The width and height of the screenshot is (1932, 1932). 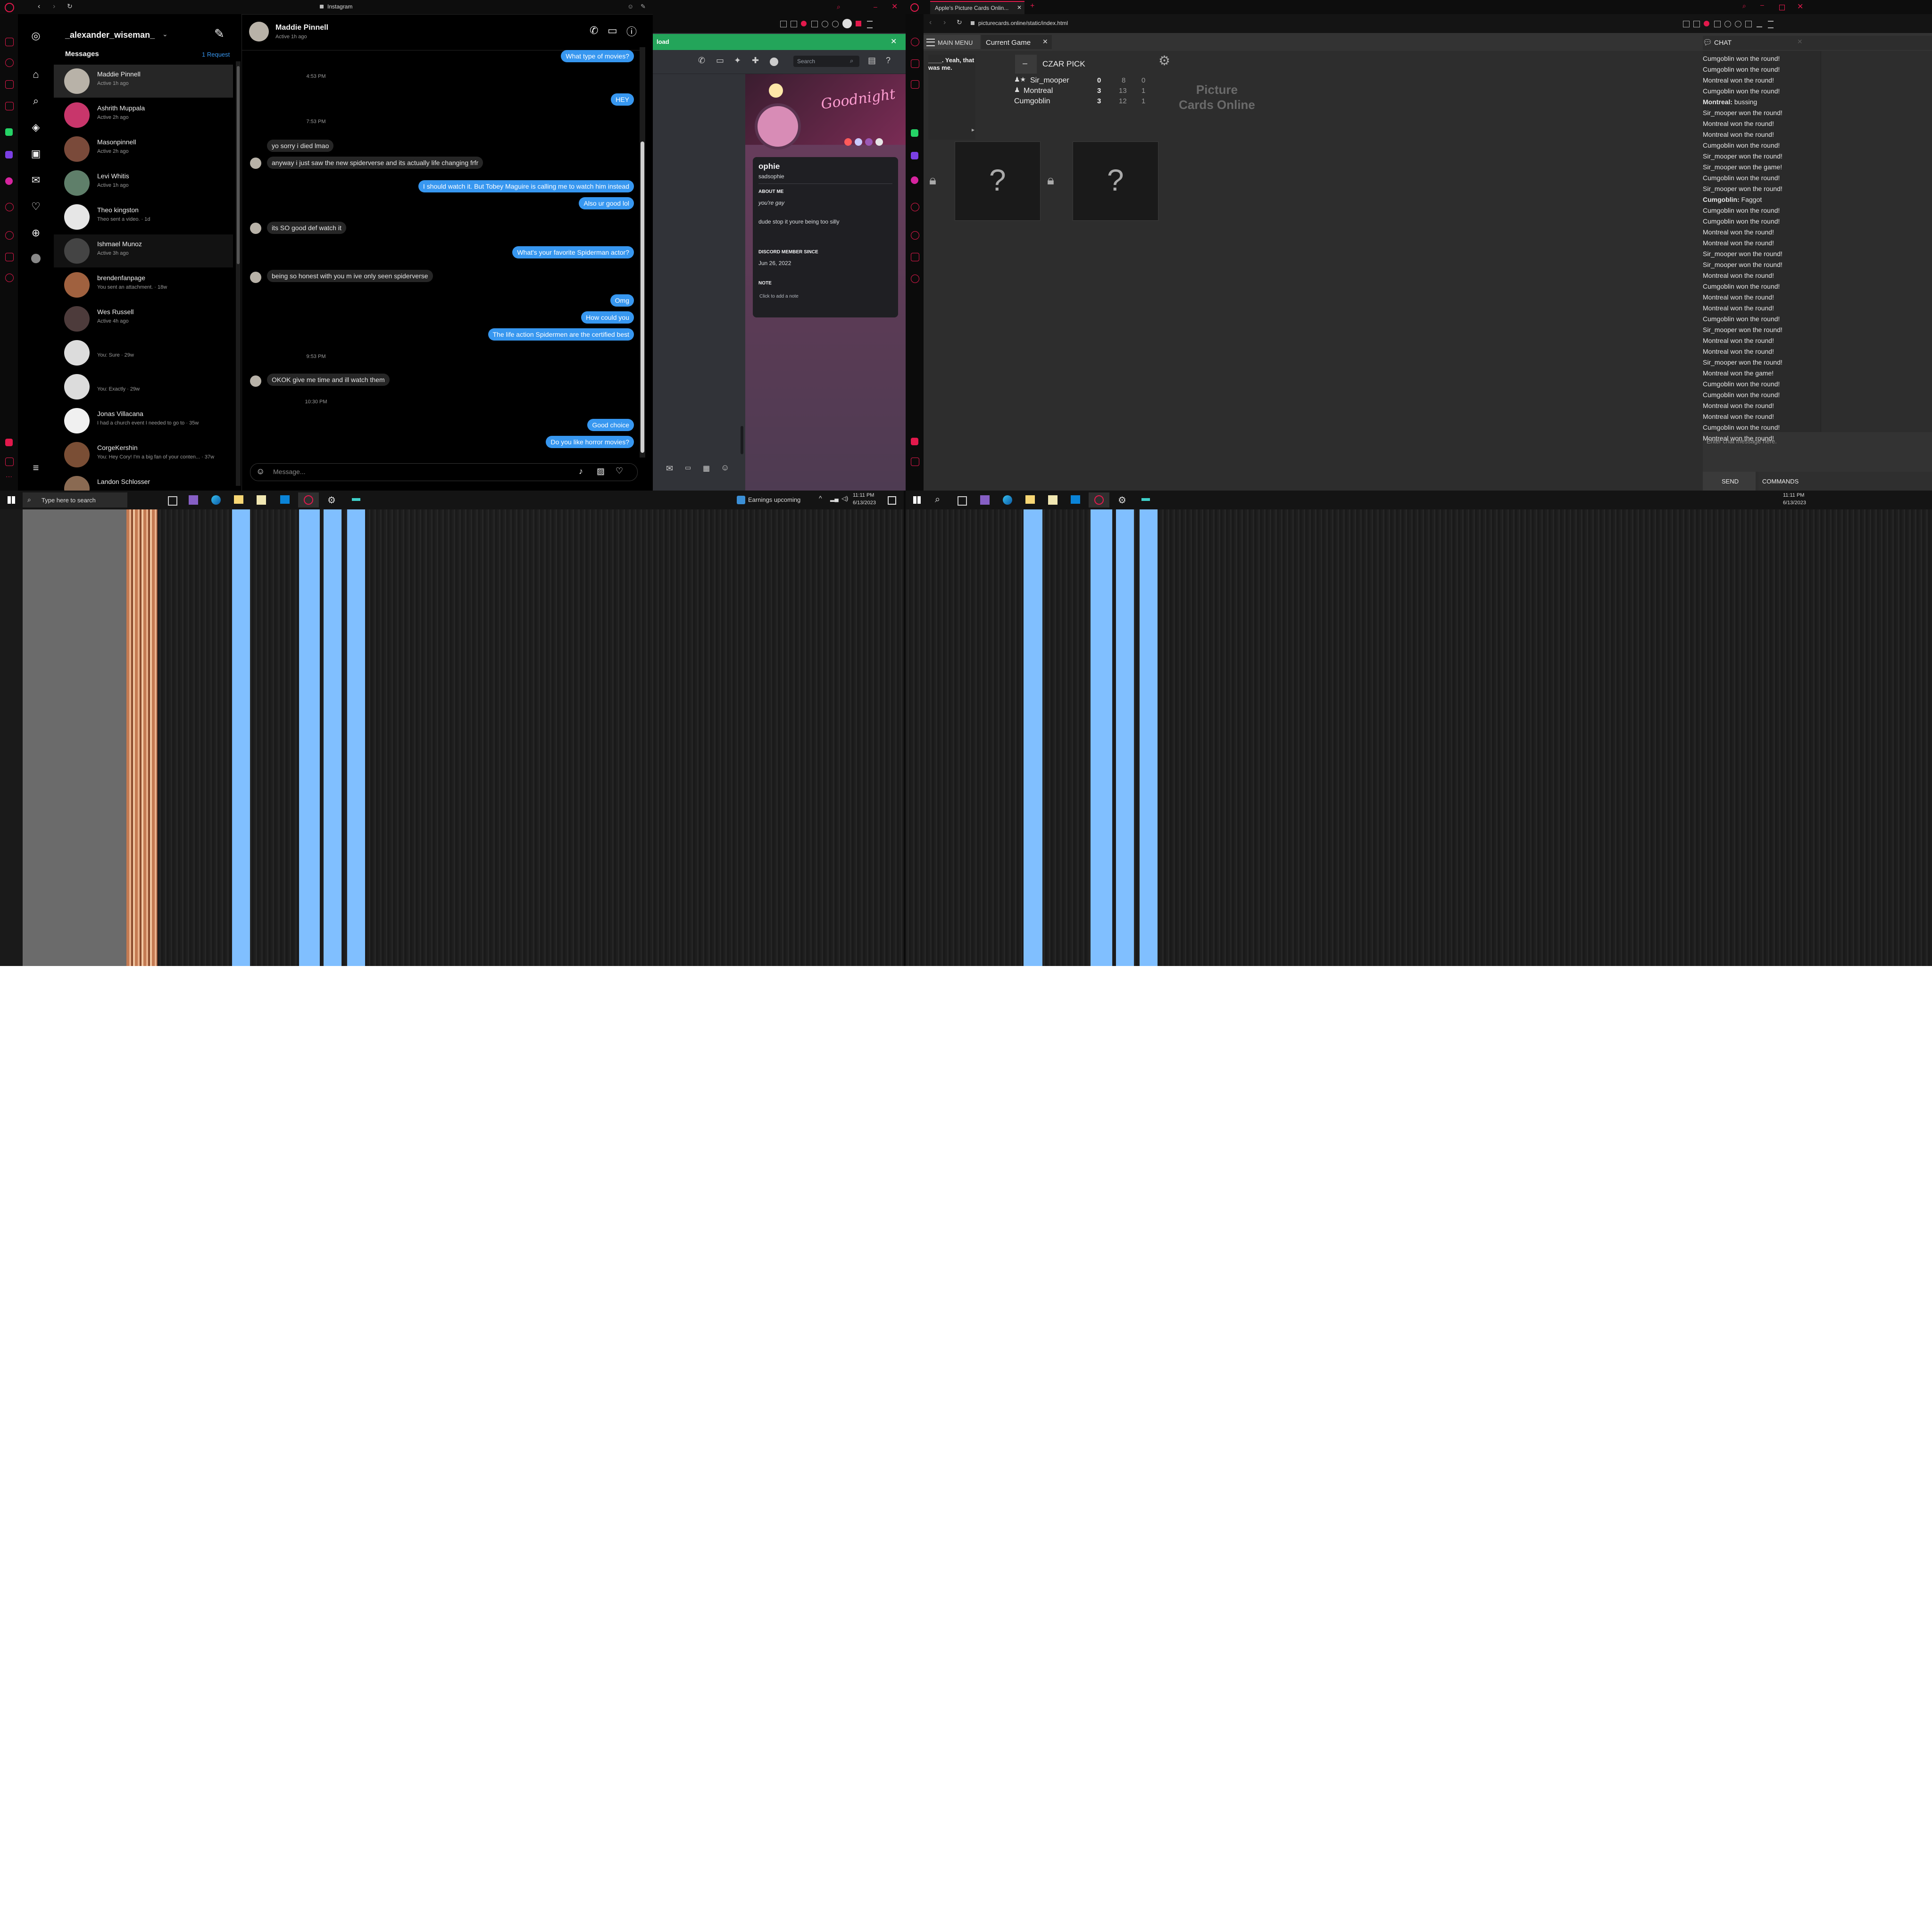 What do you see at coordinates (826, 62) in the screenshot?
I see `search-box: Search ⌕` at bounding box center [826, 62].